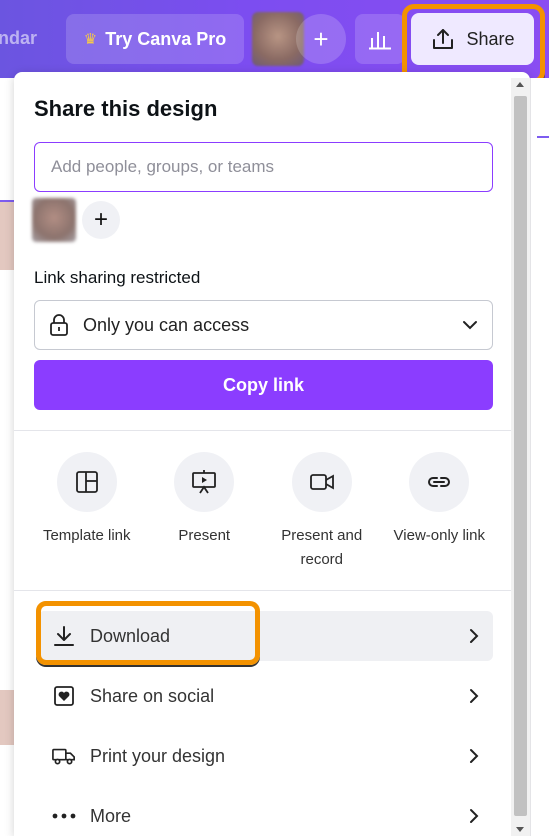 This screenshot has width=549, height=836. I want to click on present-and-record-button, so click(321, 482).